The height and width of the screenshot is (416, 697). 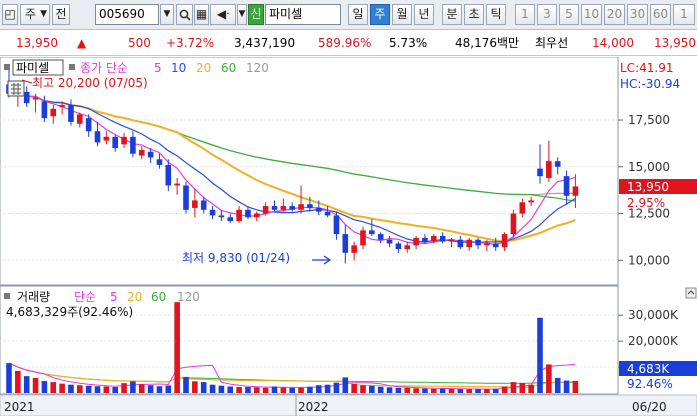 What do you see at coordinates (242, 14) in the screenshot?
I see `speaker-dropdown-chevron-icon: ▼` at bounding box center [242, 14].